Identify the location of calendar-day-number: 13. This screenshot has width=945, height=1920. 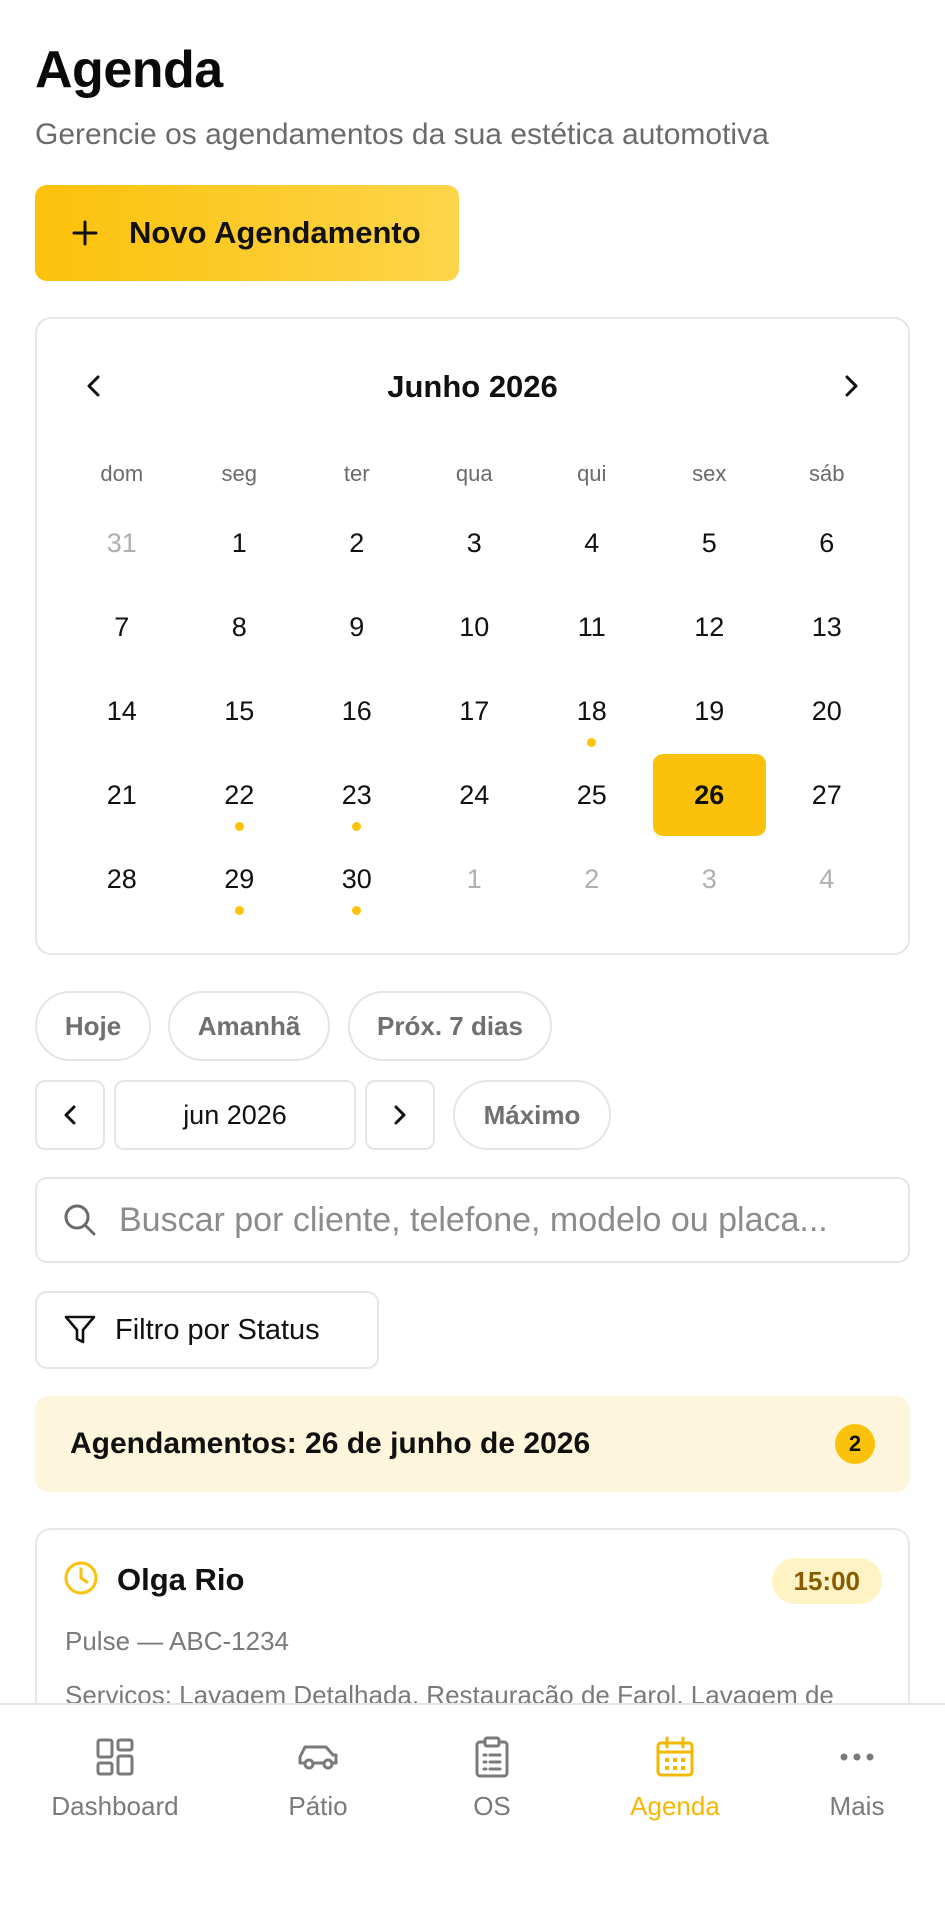
(826, 626).